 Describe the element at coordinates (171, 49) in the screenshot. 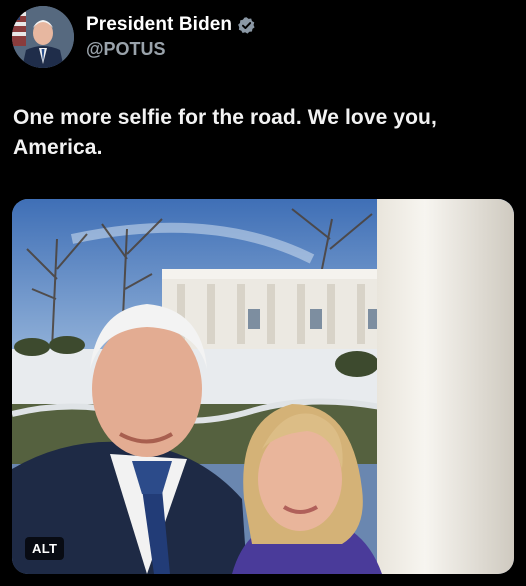

I see `handle: @POTUS` at that location.